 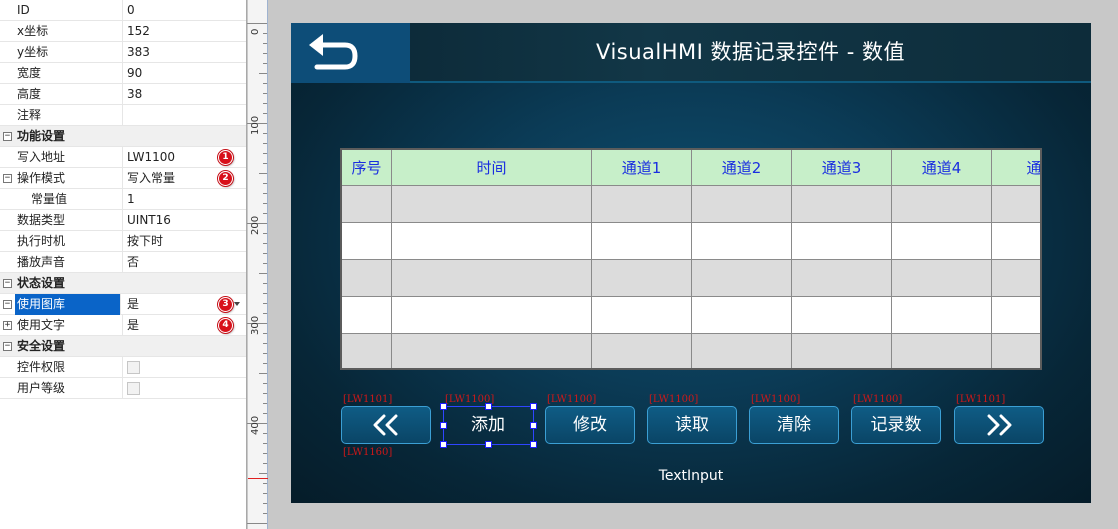 What do you see at coordinates (255, 31) in the screenshot?
I see `ruler-label: 0` at bounding box center [255, 31].